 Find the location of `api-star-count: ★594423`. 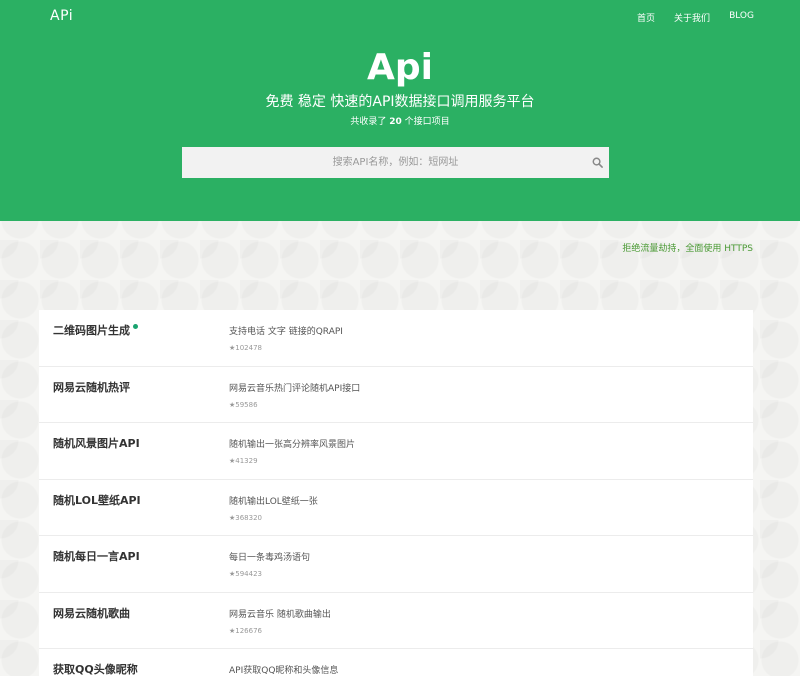

api-star-count: ★594423 is located at coordinates (245, 574).